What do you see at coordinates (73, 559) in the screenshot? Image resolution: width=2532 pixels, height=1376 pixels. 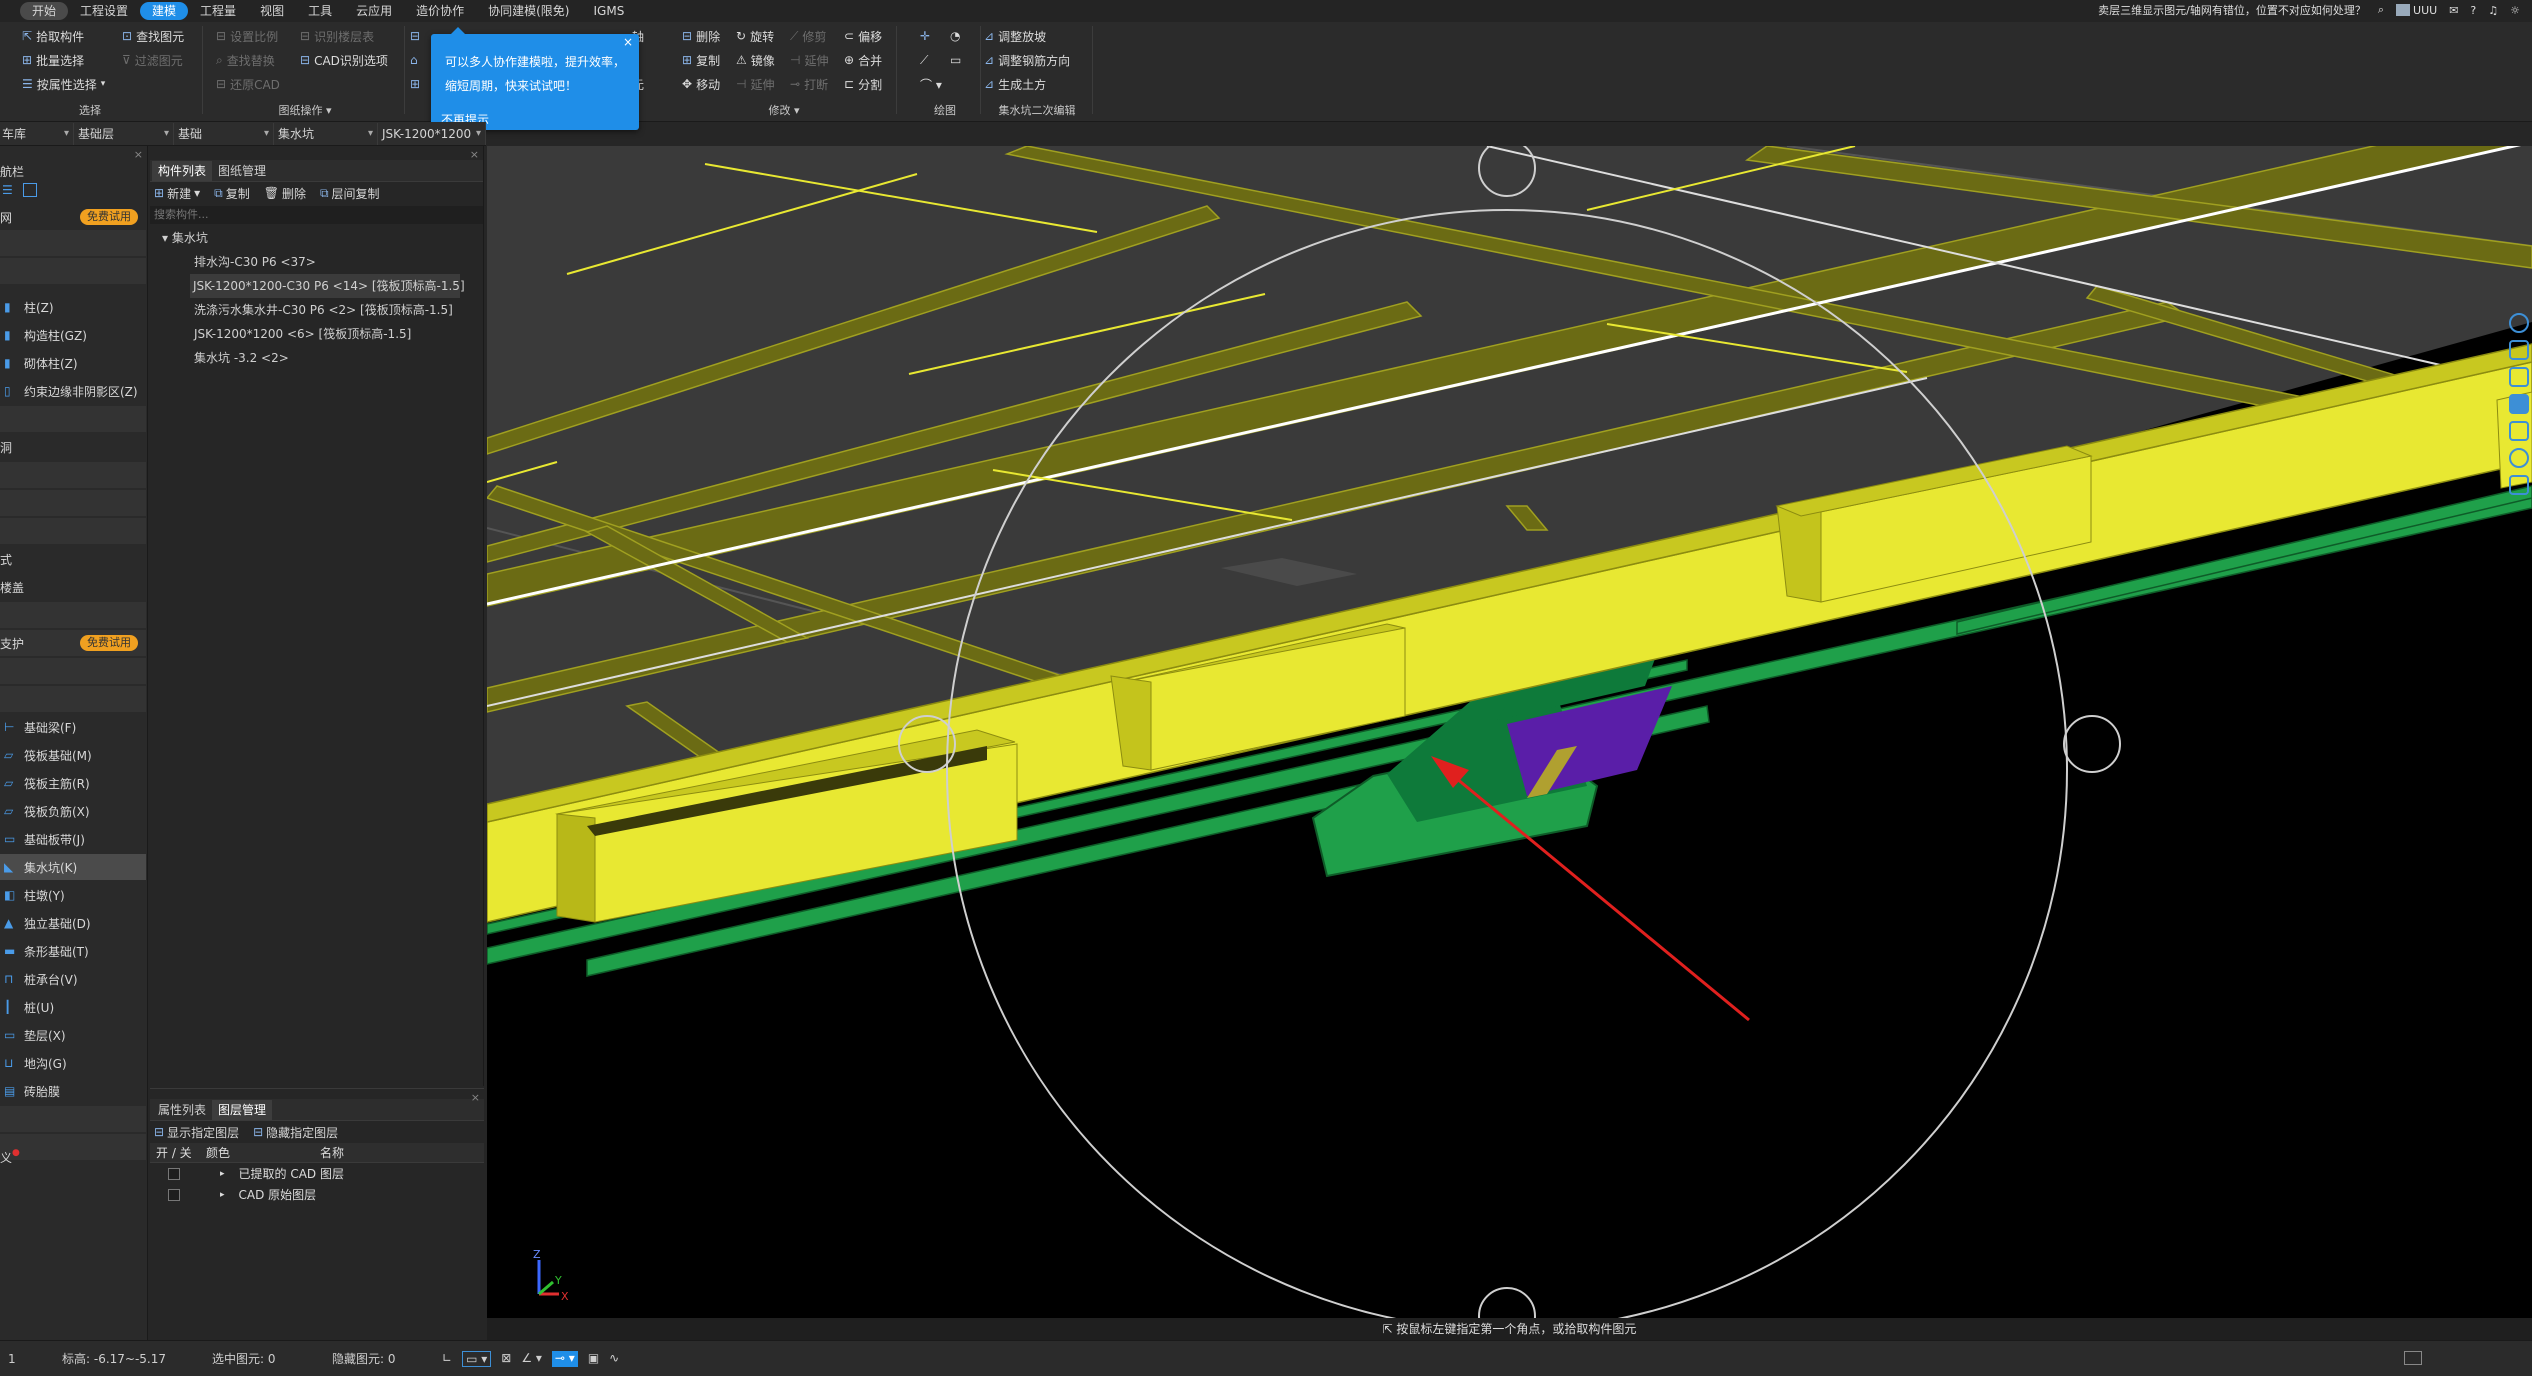 I see `nav-section-style: 式` at bounding box center [73, 559].